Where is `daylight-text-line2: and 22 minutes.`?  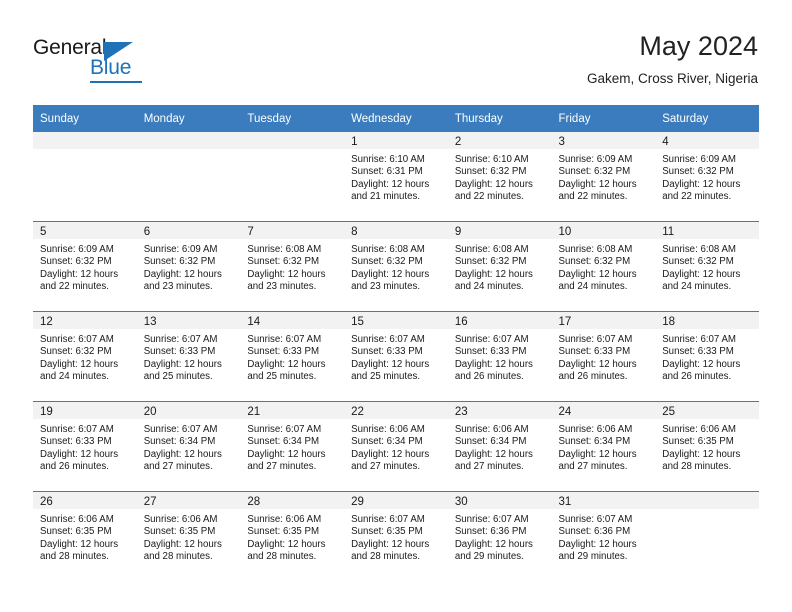 daylight-text-line2: and 22 minutes. is located at coordinates (489, 197).